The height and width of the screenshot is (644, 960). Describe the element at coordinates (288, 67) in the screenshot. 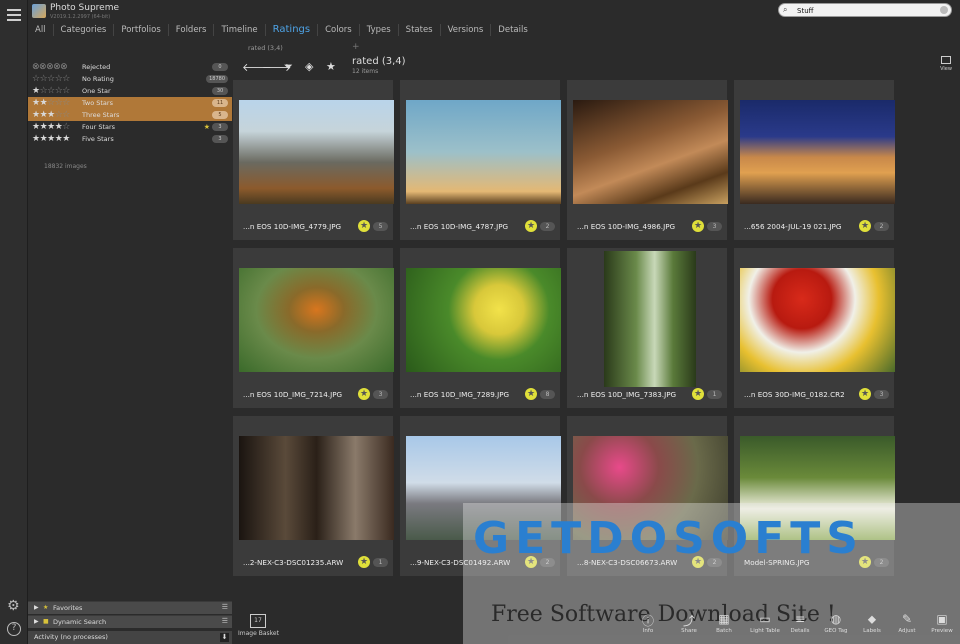

I see `filter-icon: ⏷` at that location.